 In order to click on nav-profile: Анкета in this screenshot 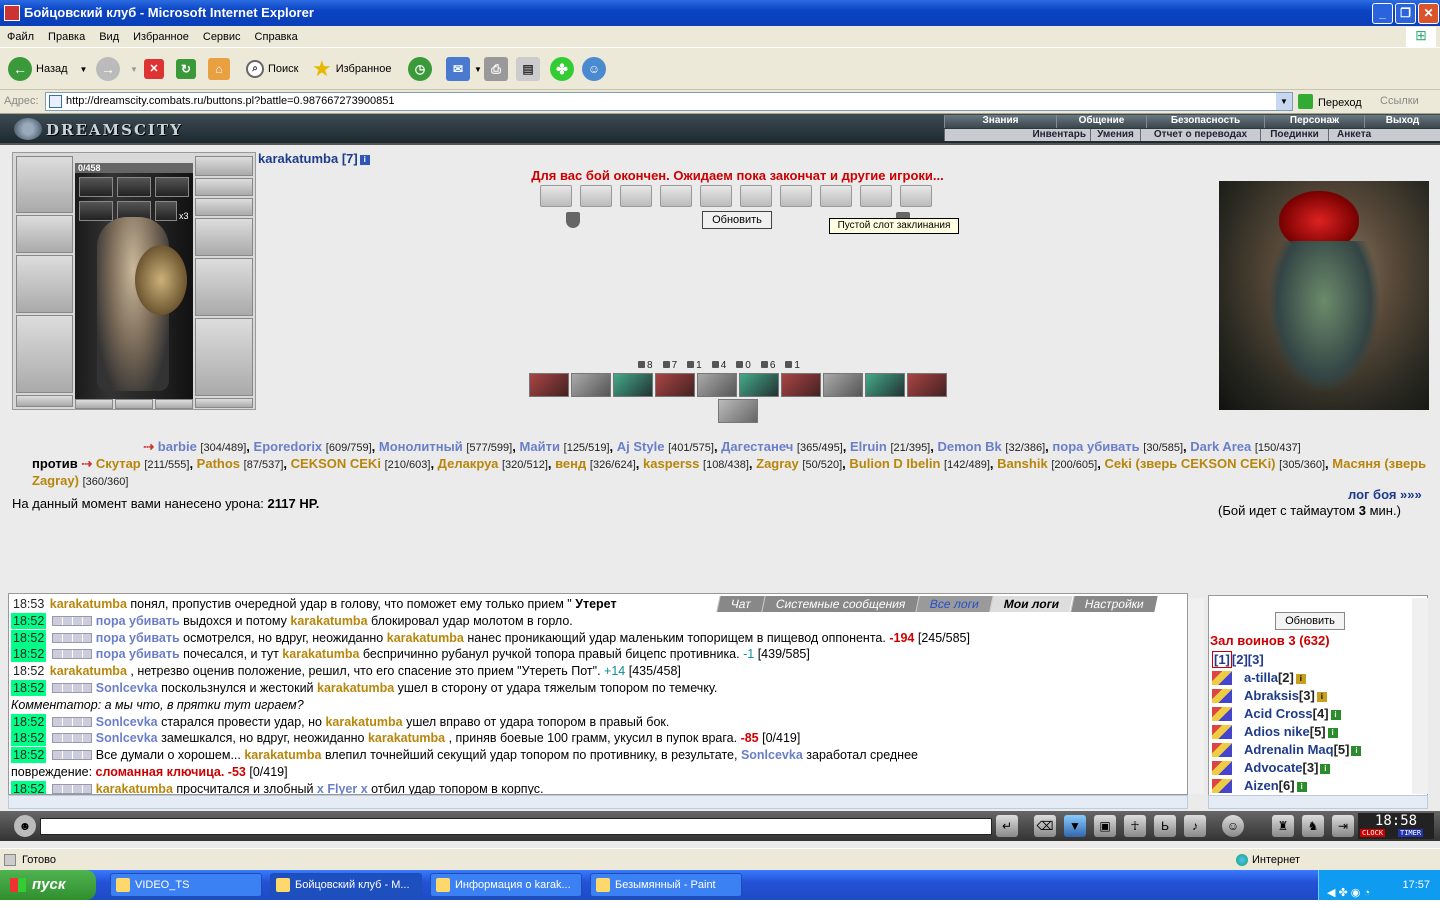, I will do `click(1384, 135)`.